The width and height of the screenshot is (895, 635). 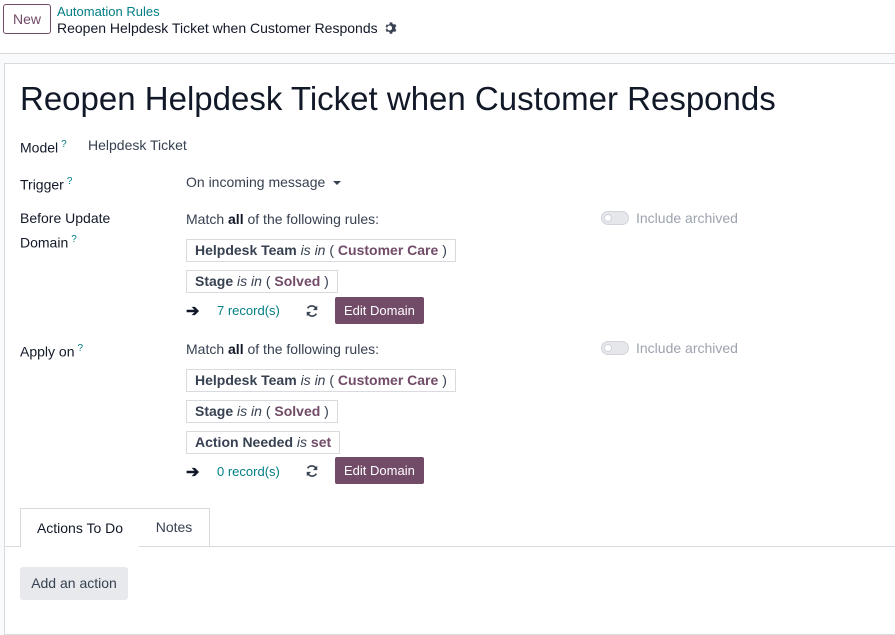 What do you see at coordinates (263, 442) in the screenshot?
I see `domain-rule: Action Needed is set` at bounding box center [263, 442].